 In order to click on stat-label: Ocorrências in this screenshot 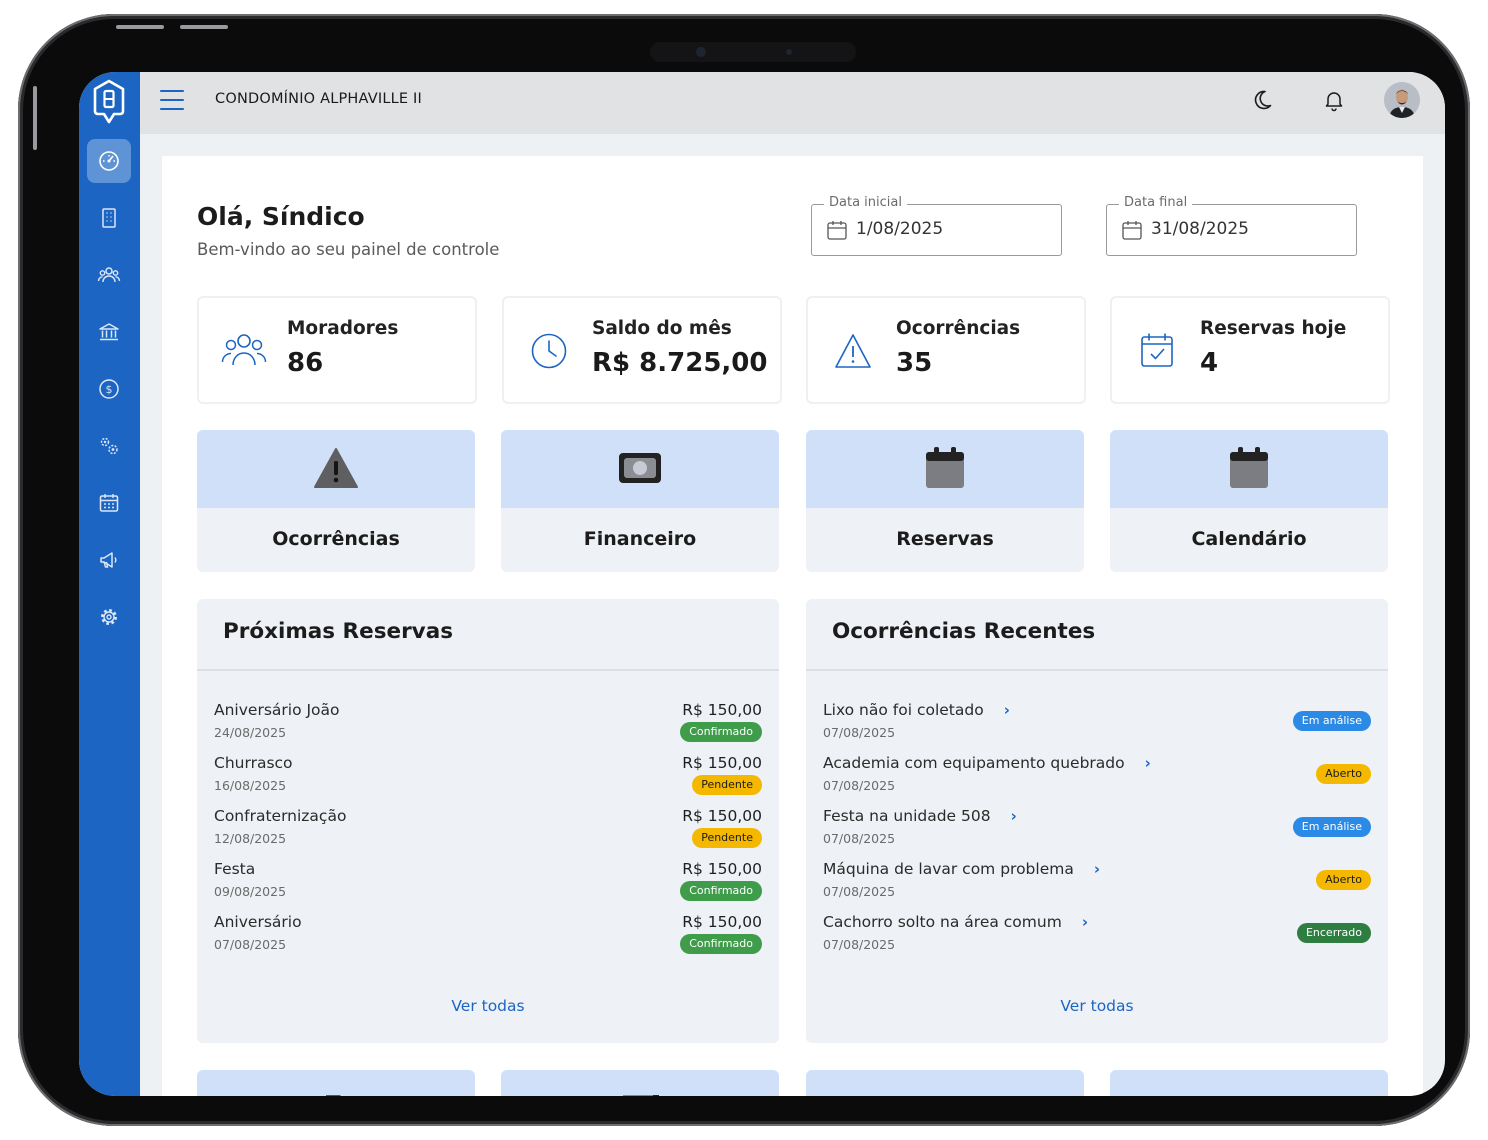, I will do `click(958, 328)`.